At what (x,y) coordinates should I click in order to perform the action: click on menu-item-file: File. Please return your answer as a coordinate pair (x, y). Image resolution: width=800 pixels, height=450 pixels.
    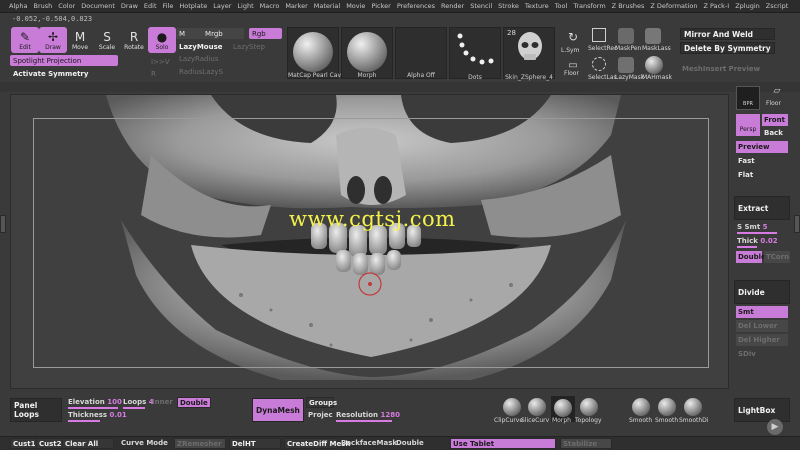
    Looking at the image, I should click on (168, 6).